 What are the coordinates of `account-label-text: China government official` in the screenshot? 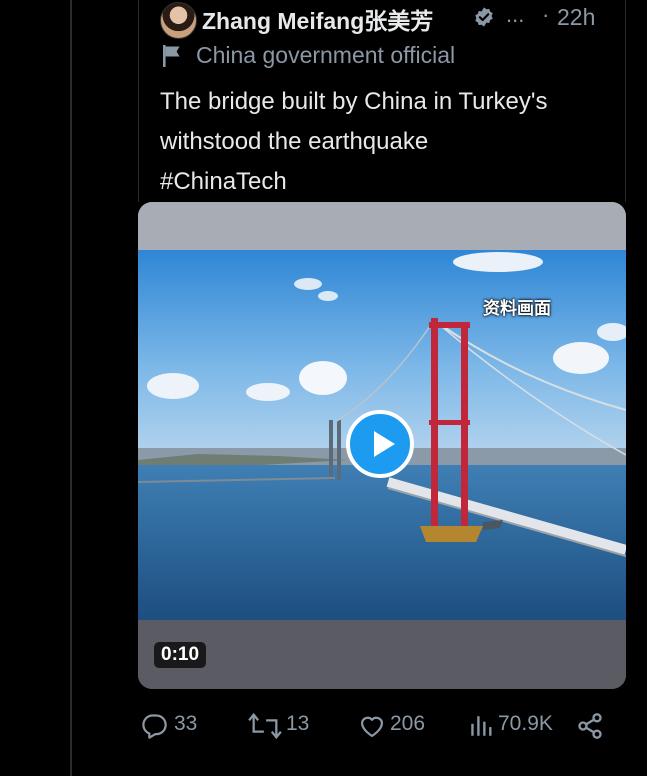 It's located at (326, 55).